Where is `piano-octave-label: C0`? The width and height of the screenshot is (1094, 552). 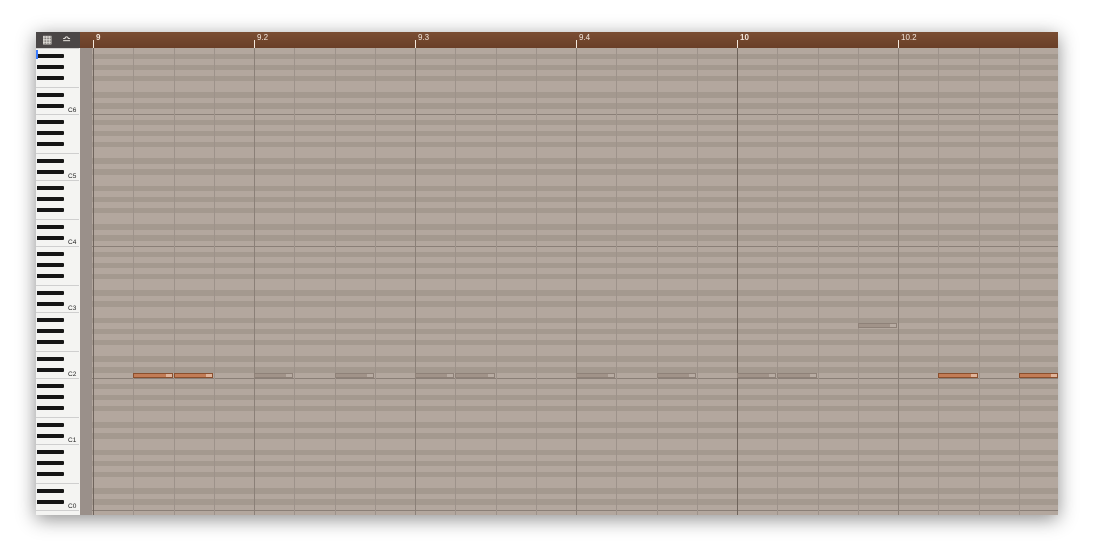
piano-octave-label: C0 is located at coordinates (72, 506).